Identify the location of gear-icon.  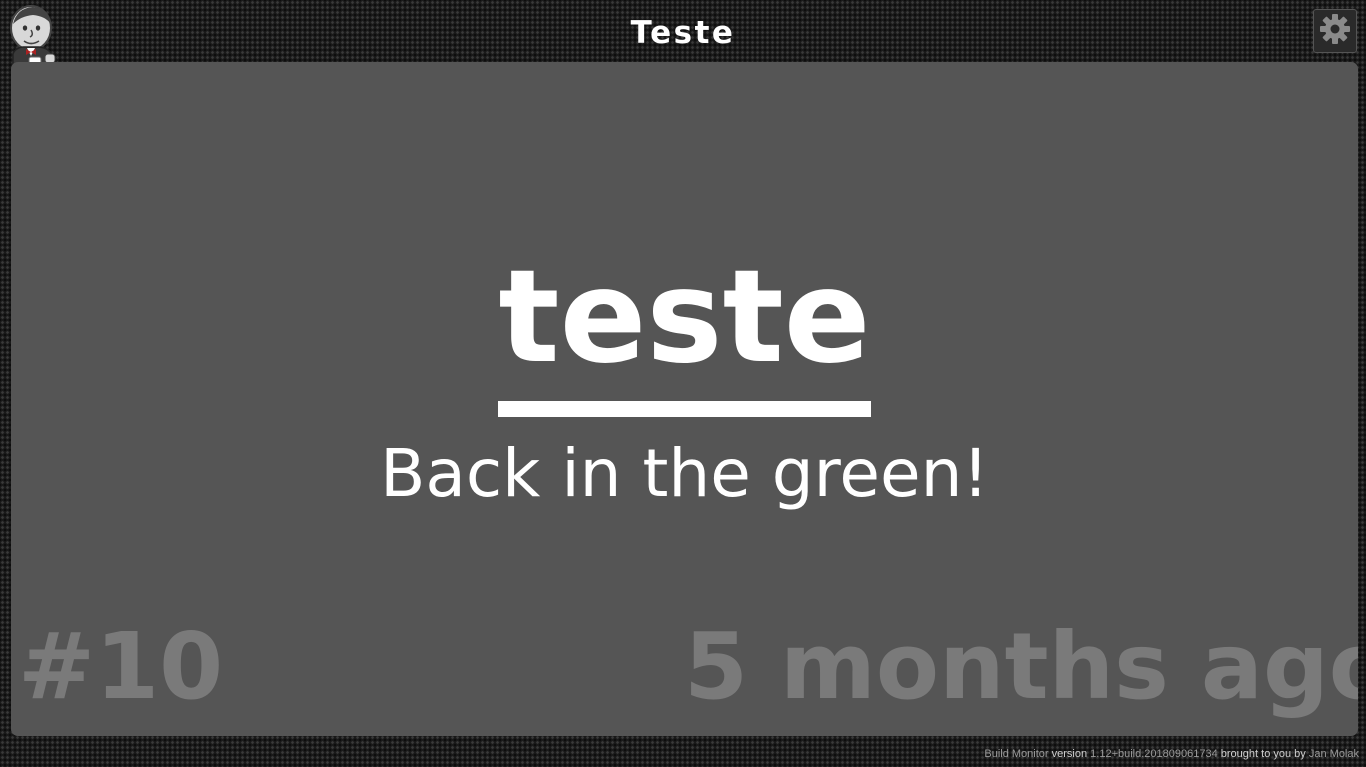
(1335, 31).